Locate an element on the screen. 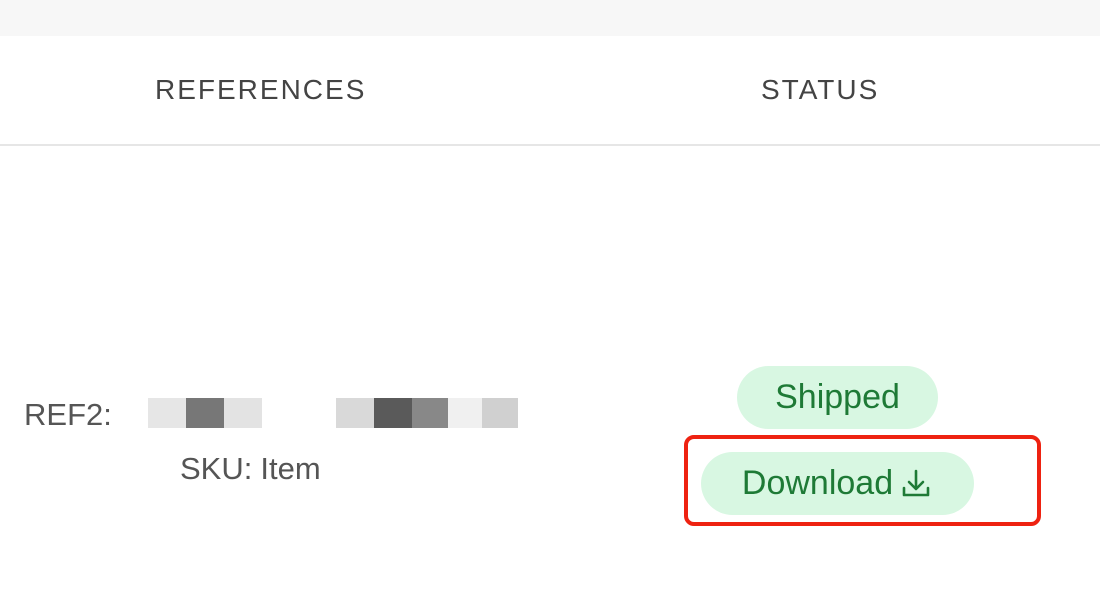 This screenshot has width=1100, height=591. highlight-annotation is located at coordinates (862, 480).